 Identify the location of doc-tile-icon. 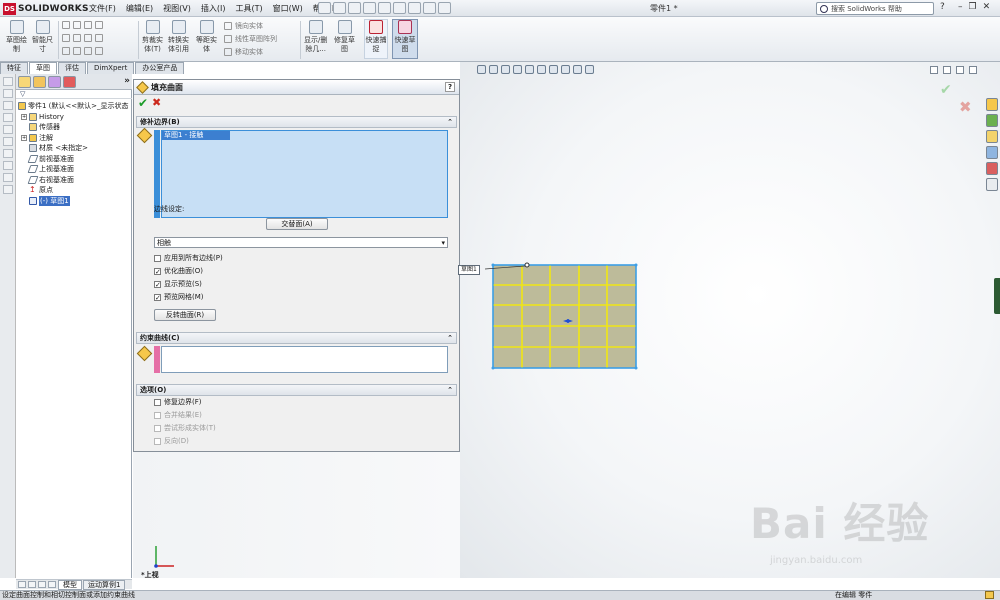
(947, 70).